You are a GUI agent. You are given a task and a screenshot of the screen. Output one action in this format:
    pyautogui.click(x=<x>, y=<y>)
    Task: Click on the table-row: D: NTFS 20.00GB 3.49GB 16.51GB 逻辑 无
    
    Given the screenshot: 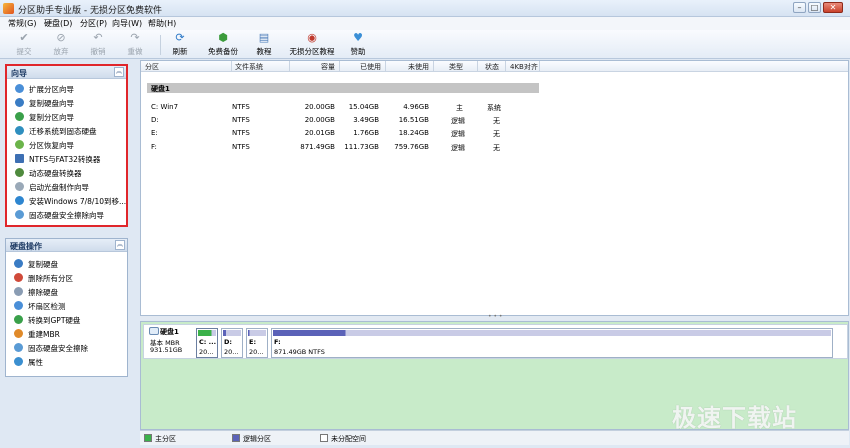 What is the action you would take?
    pyautogui.click(x=494, y=120)
    